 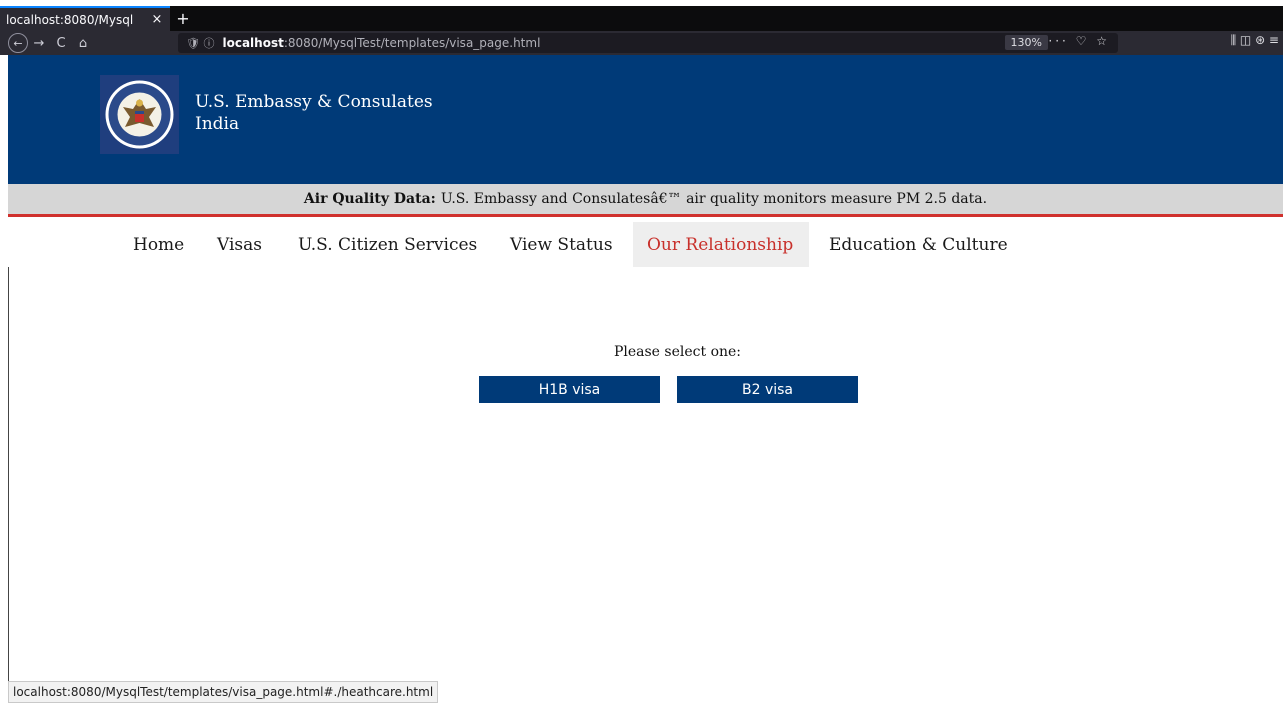 I want to click on back-button: ←, so click(x=18, y=43).